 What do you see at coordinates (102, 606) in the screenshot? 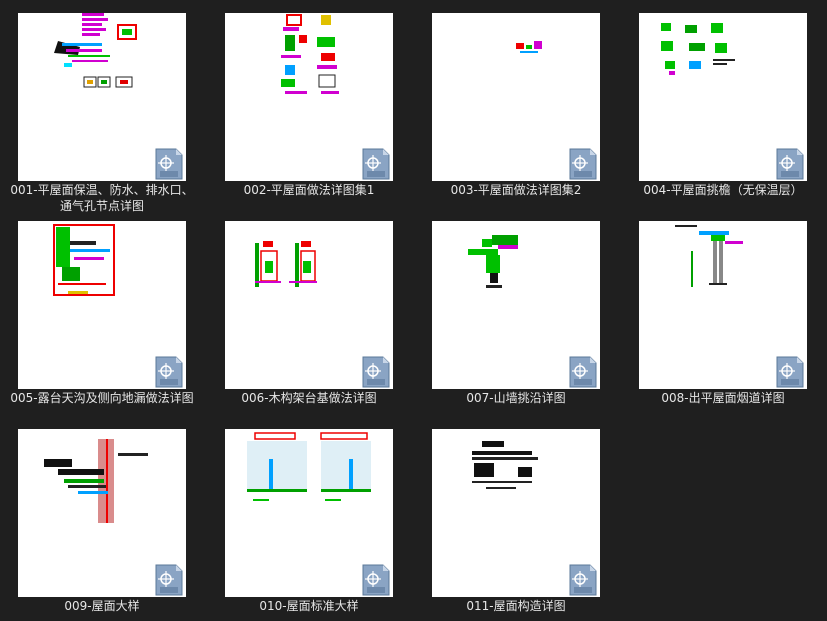
I see `file-name-label: 009-屋面大样` at bounding box center [102, 606].